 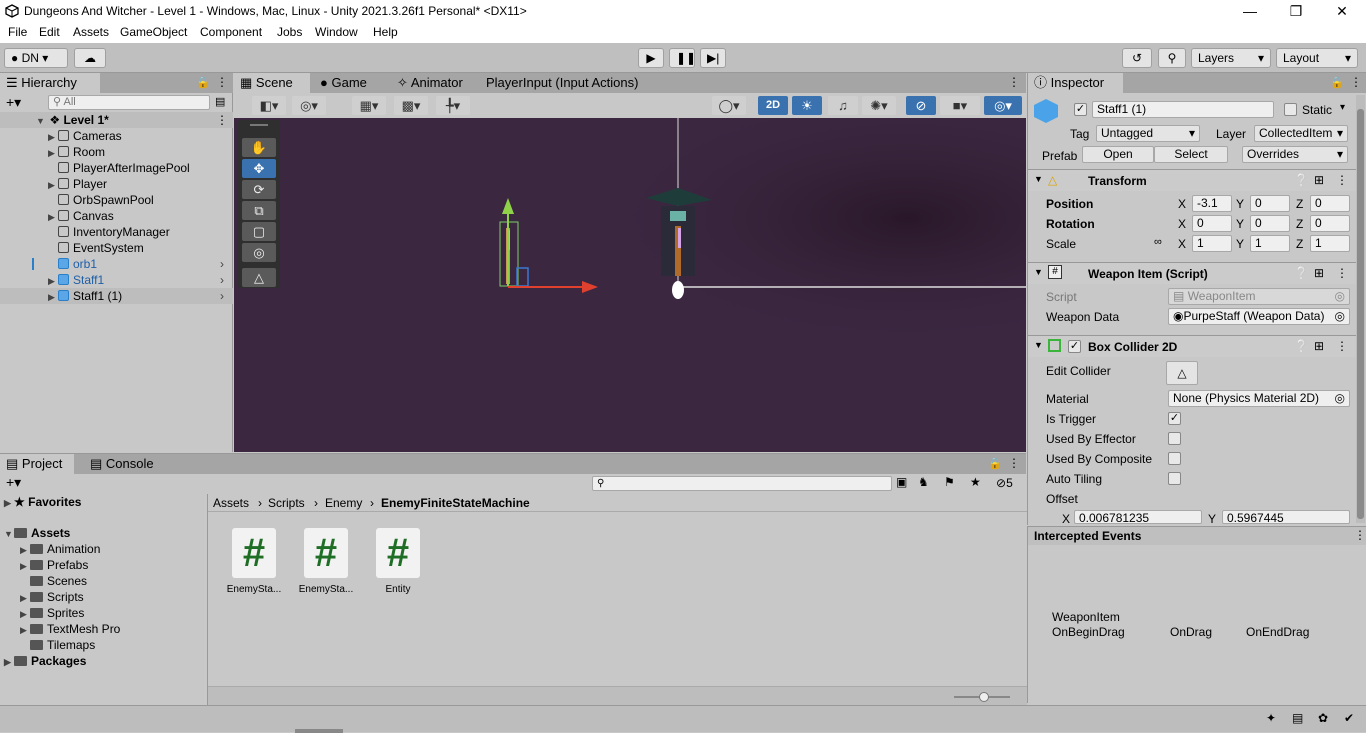 I want to click on rotate-tool-icon: ⟳, so click(x=259, y=189).